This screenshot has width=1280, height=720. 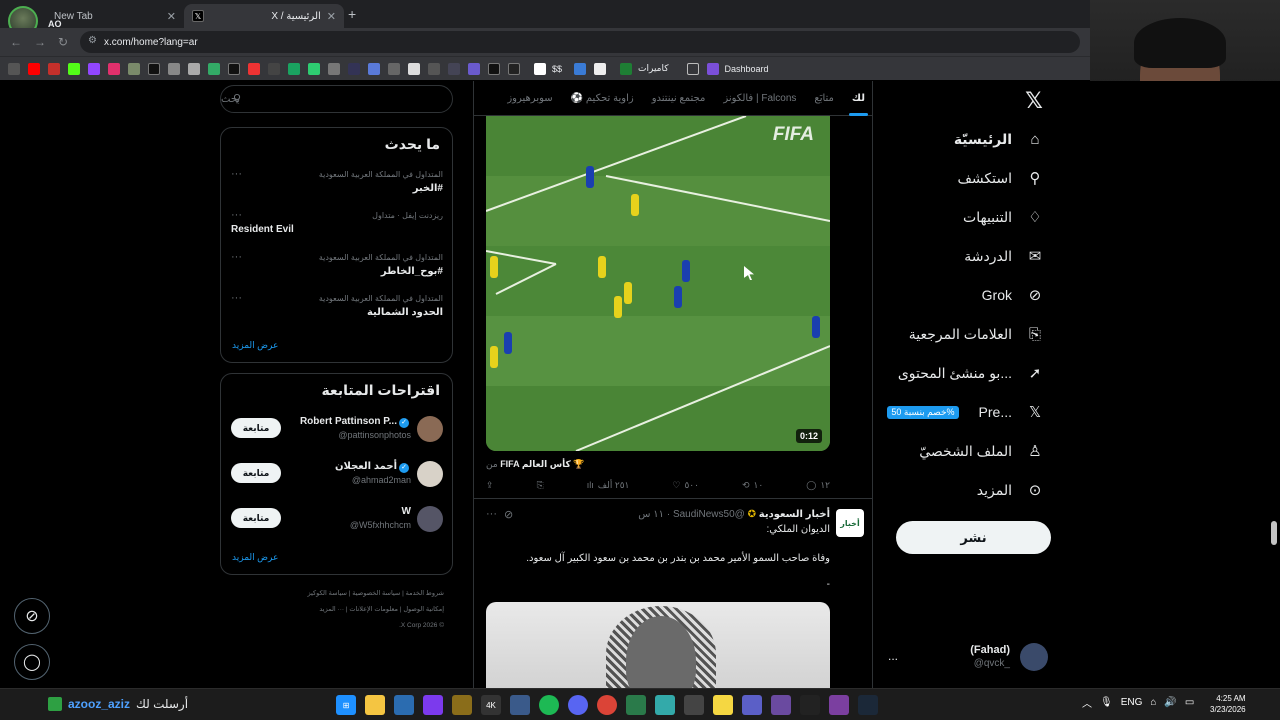 I want to click on post-button: نشر, so click(x=973, y=537).